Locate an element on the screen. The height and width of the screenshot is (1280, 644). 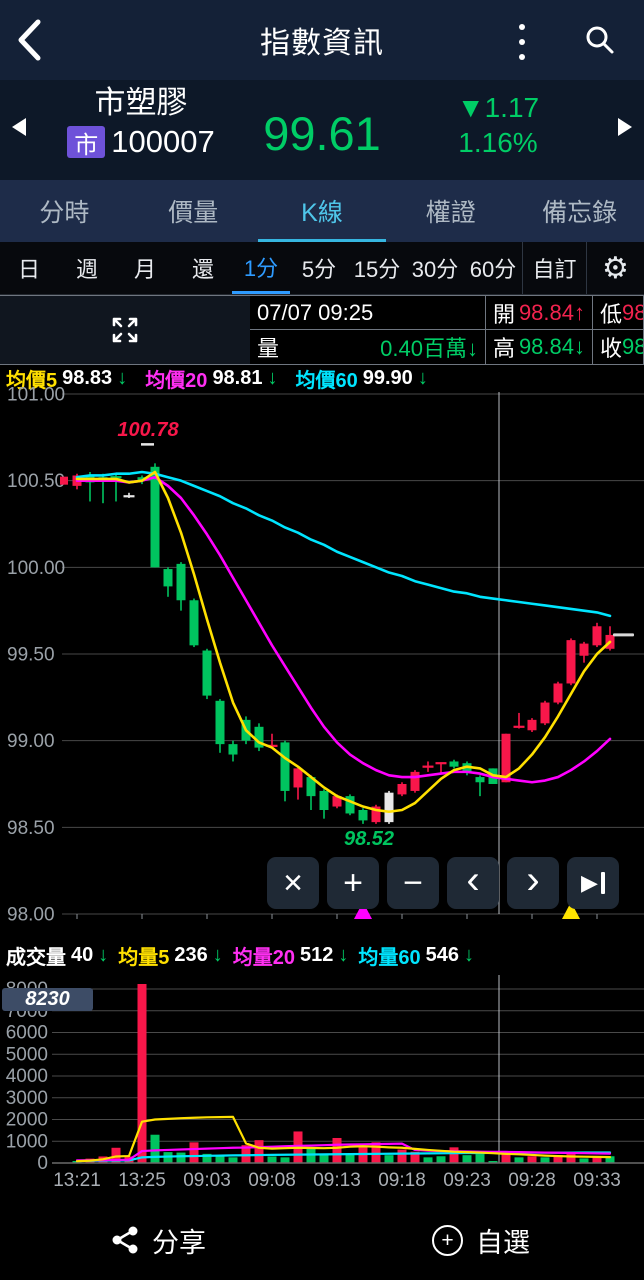
ma5-arrow: ↓ is located at coordinates (122, 378).